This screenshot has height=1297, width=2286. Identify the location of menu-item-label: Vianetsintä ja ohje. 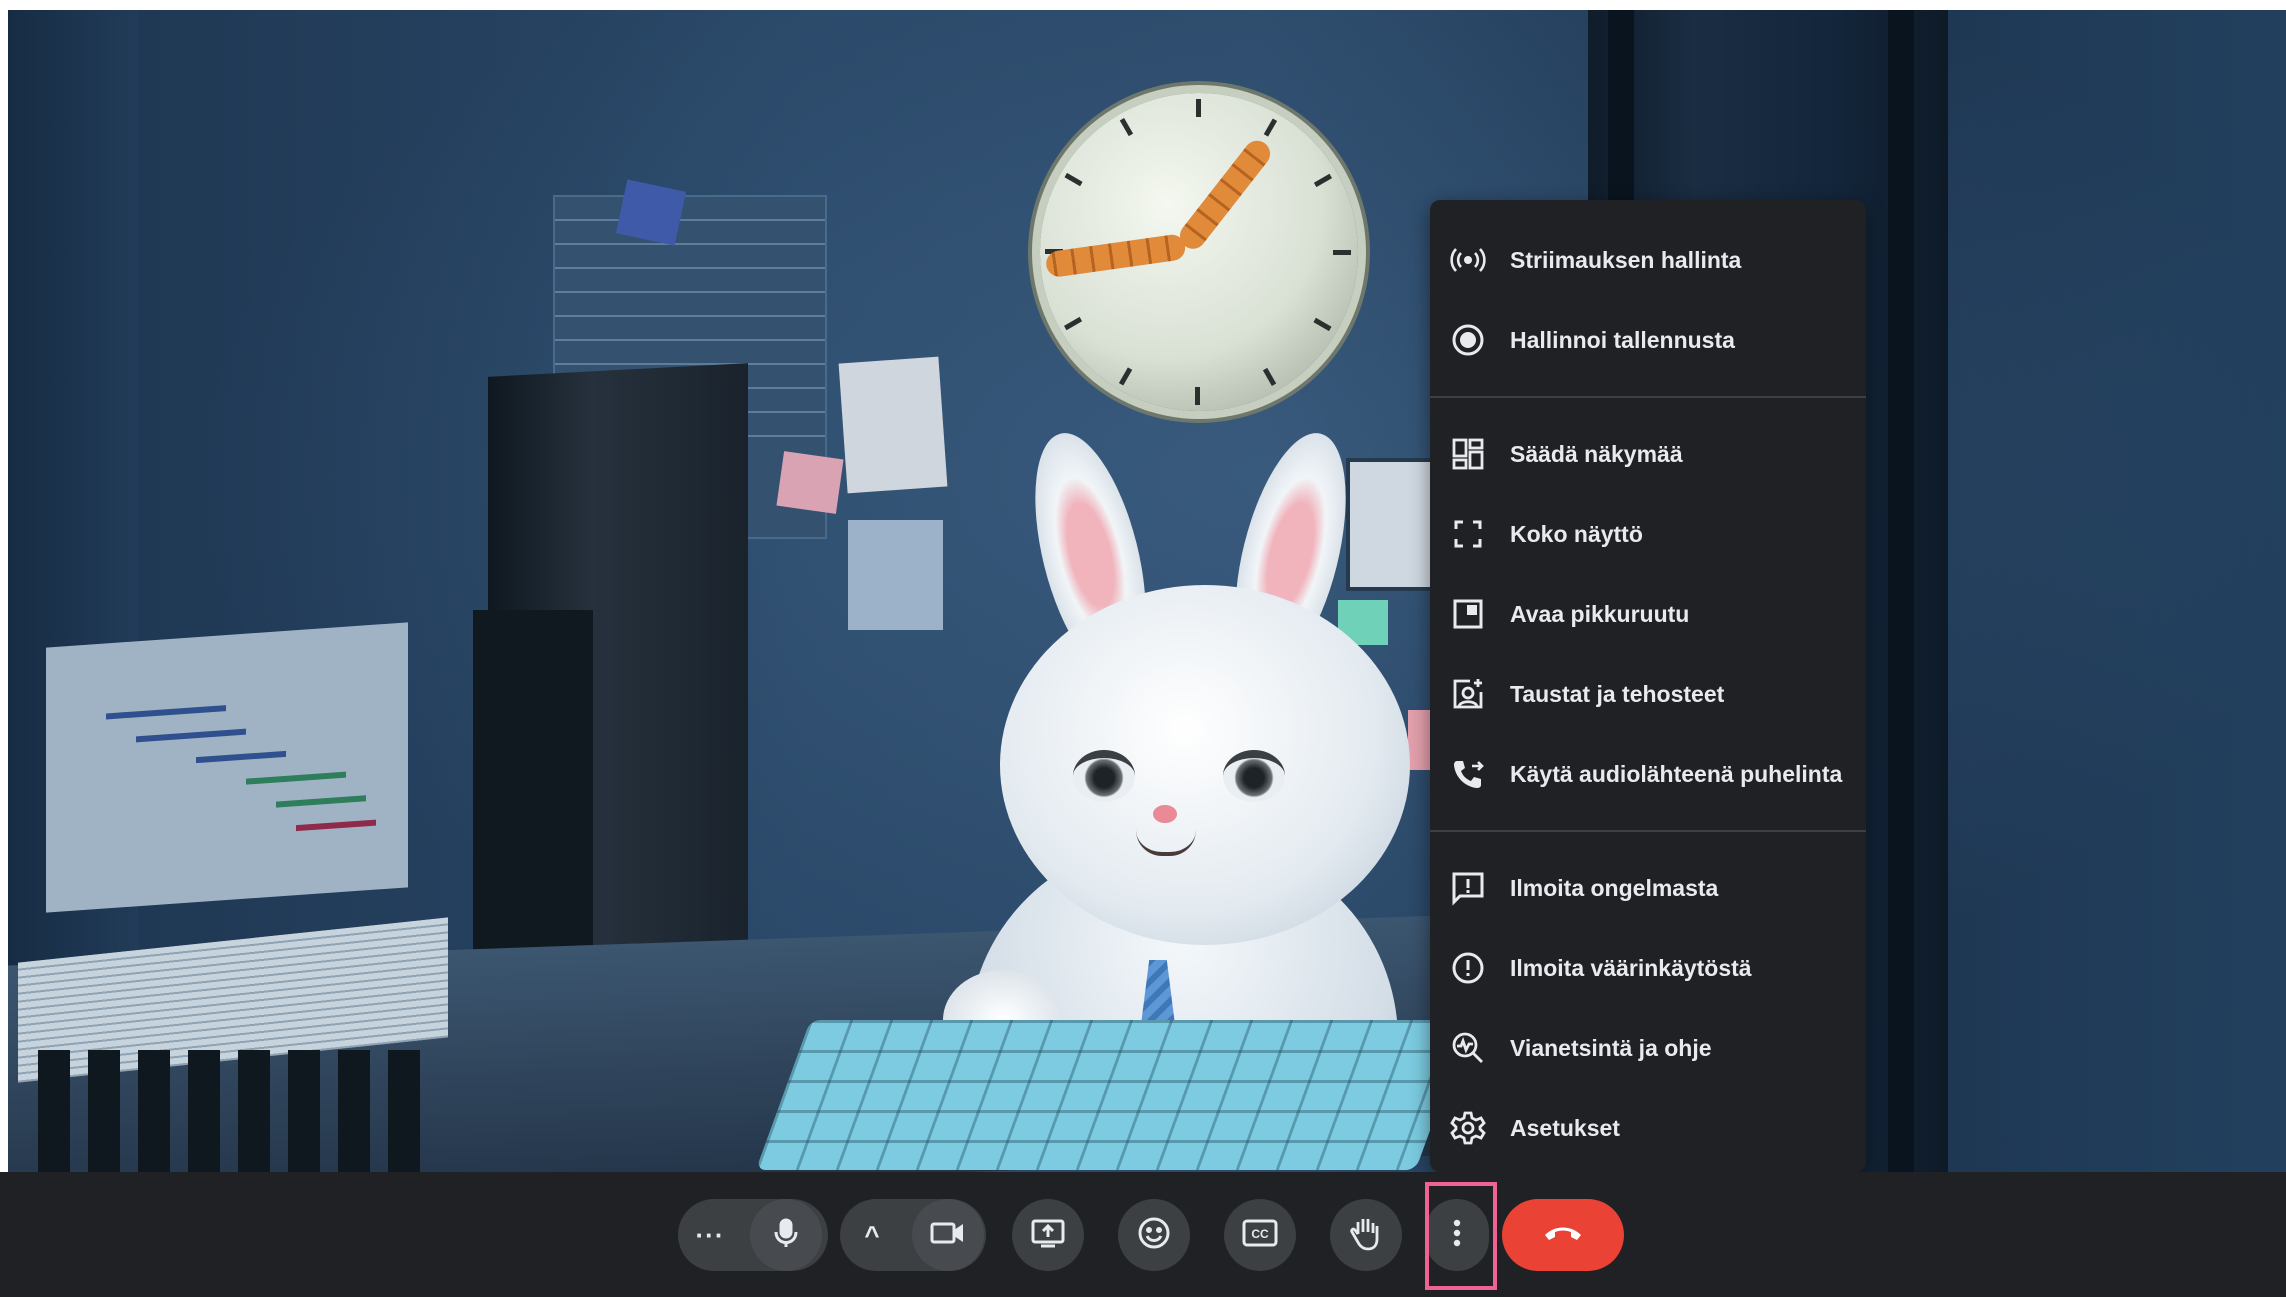
(1611, 1047).